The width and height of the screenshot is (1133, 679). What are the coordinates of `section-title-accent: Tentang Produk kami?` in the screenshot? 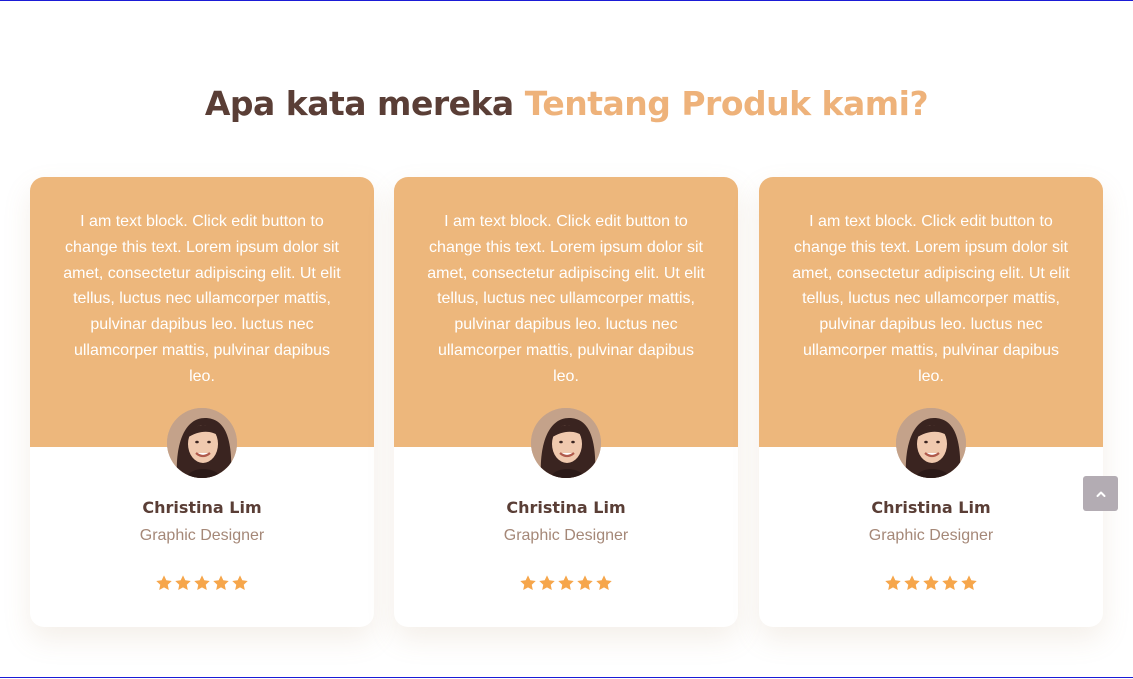 It's located at (726, 103).